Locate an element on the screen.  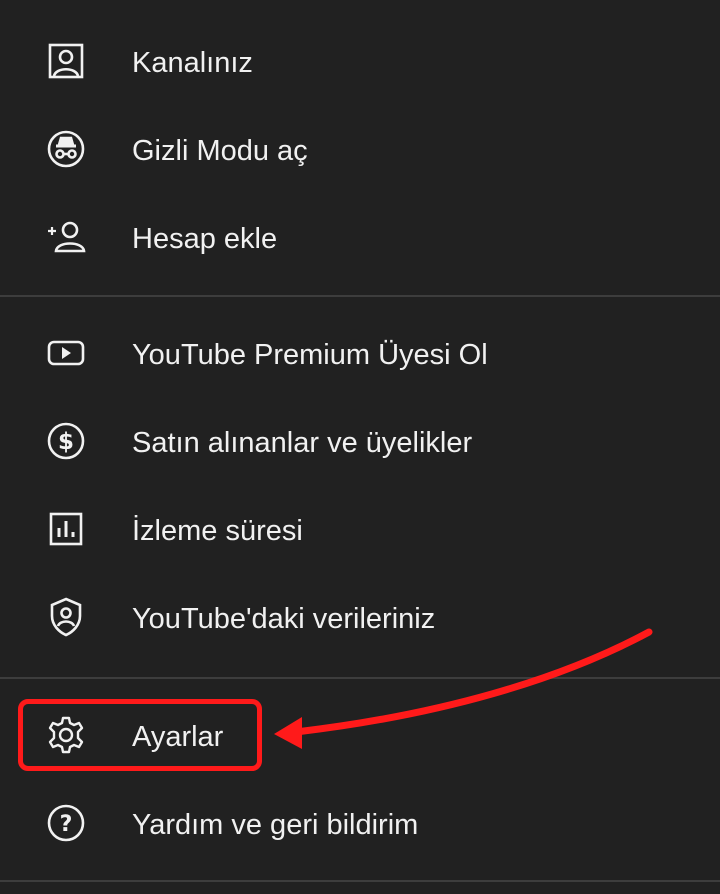
menu-item-label: Ayarlar is located at coordinates (178, 737).